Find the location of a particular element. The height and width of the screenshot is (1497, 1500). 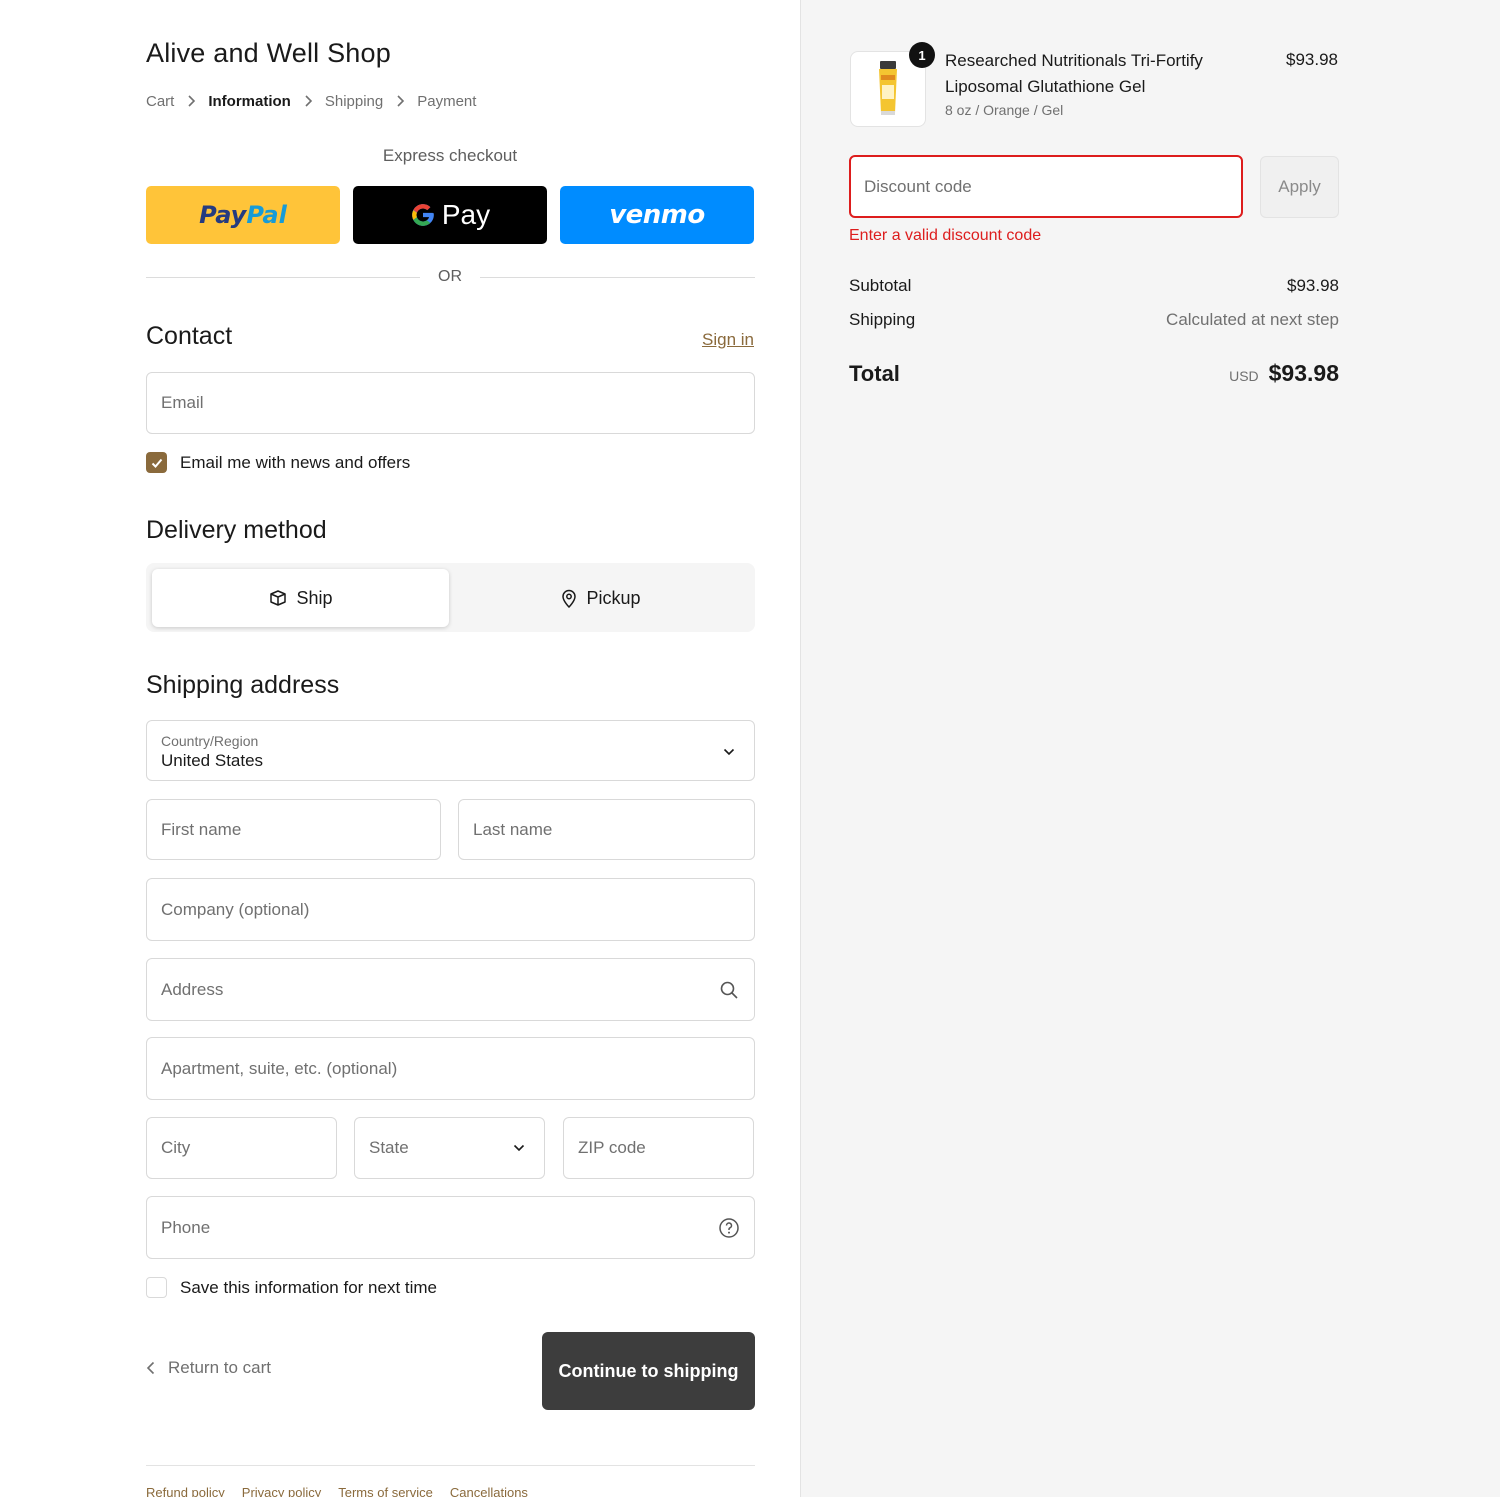

chevron-left-icon is located at coordinates (150, 1368).